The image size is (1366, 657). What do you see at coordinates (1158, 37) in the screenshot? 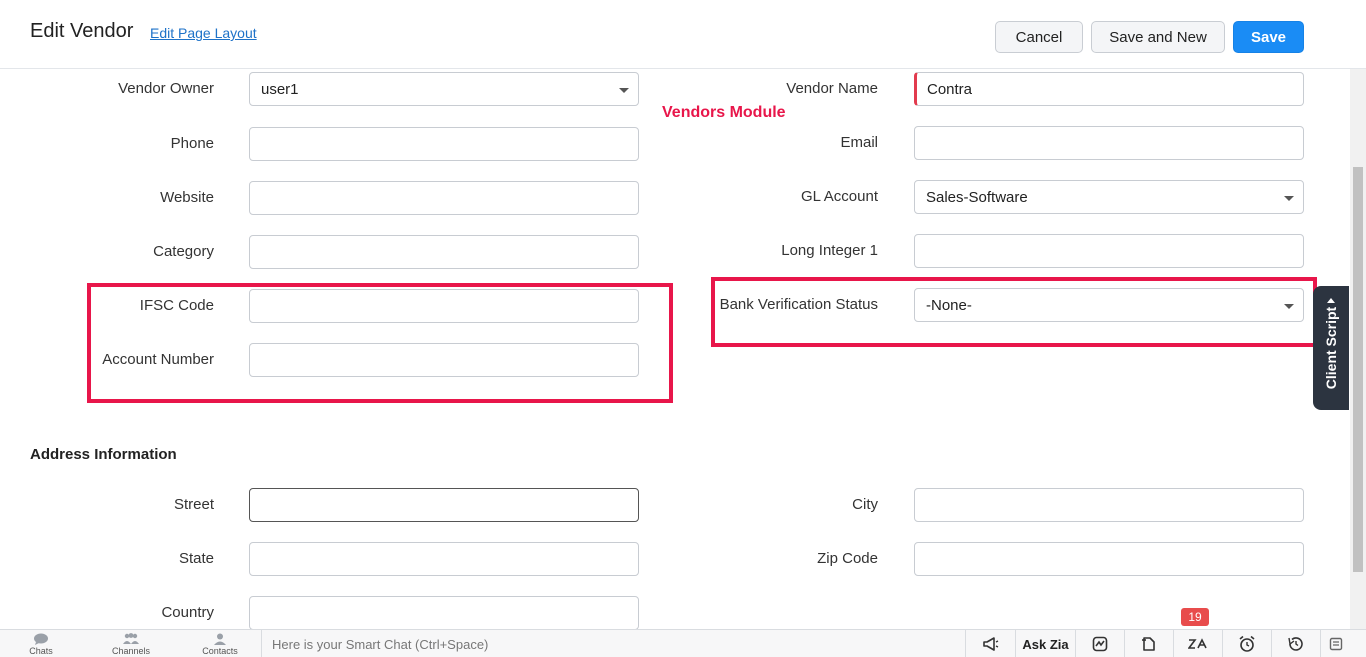
I see `save-and-new-button: Save and New` at bounding box center [1158, 37].